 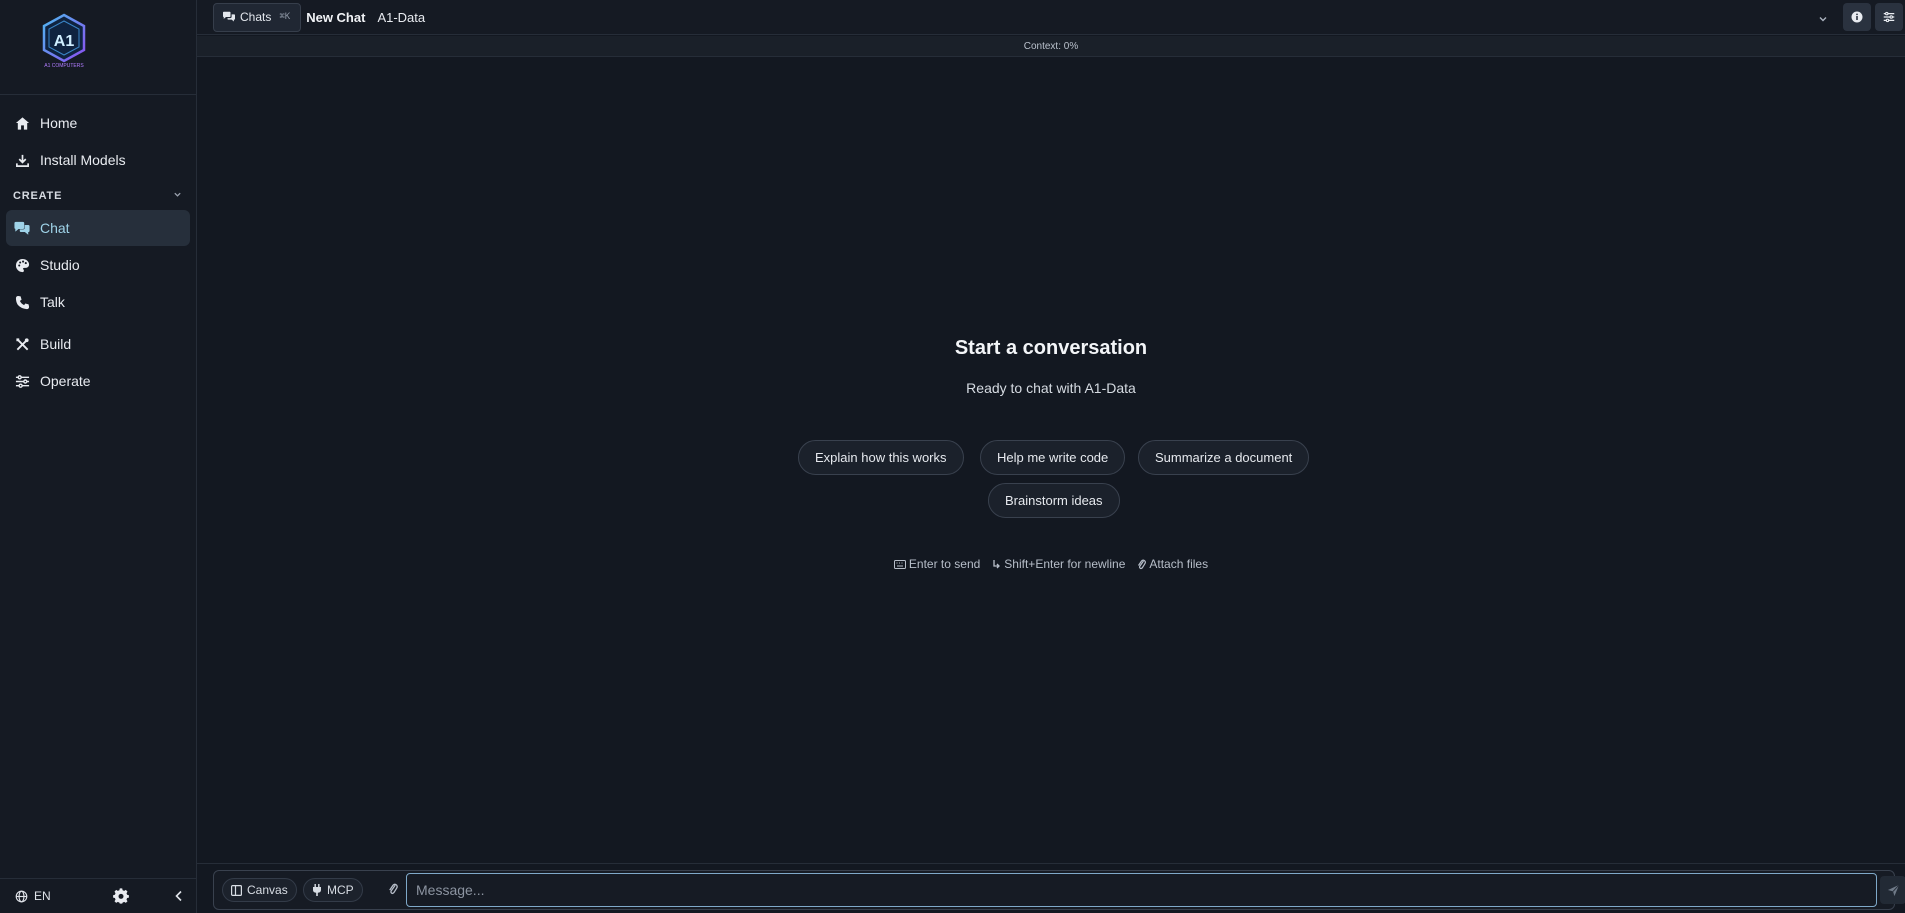 I want to click on message-input, so click(x=1141, y=890).